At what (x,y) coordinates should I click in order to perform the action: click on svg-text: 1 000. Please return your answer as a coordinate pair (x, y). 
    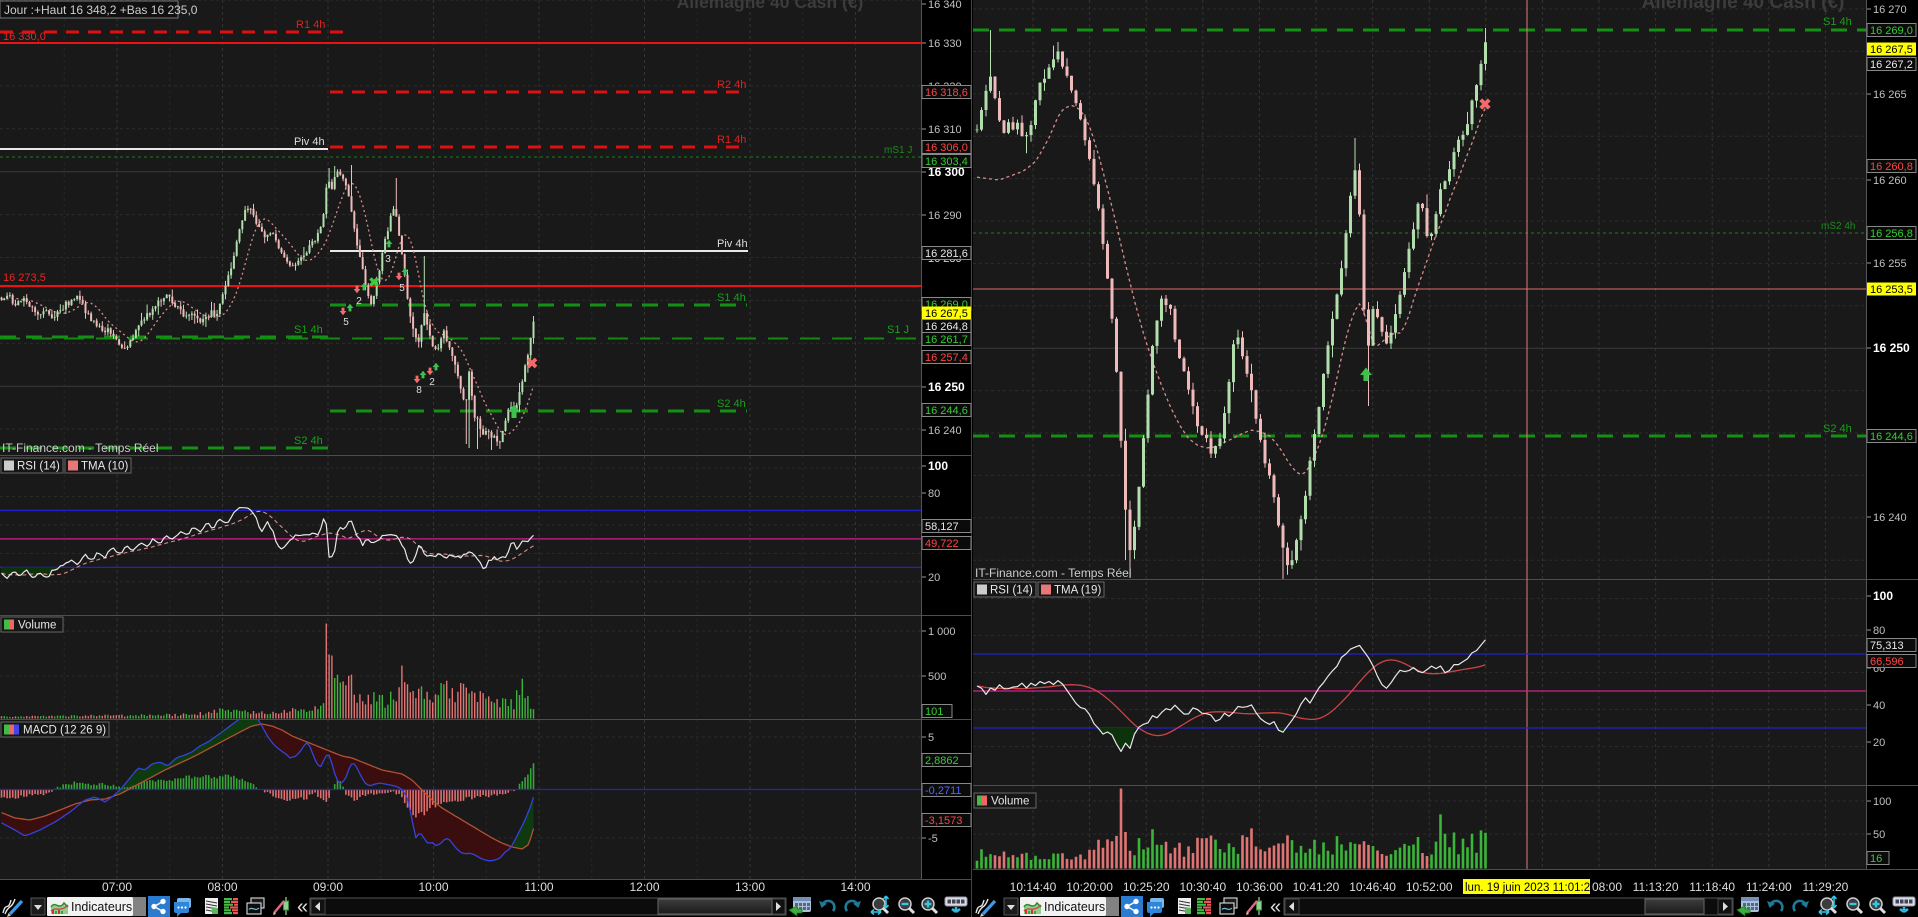
    Looking at the image, I should click on (942, 632).